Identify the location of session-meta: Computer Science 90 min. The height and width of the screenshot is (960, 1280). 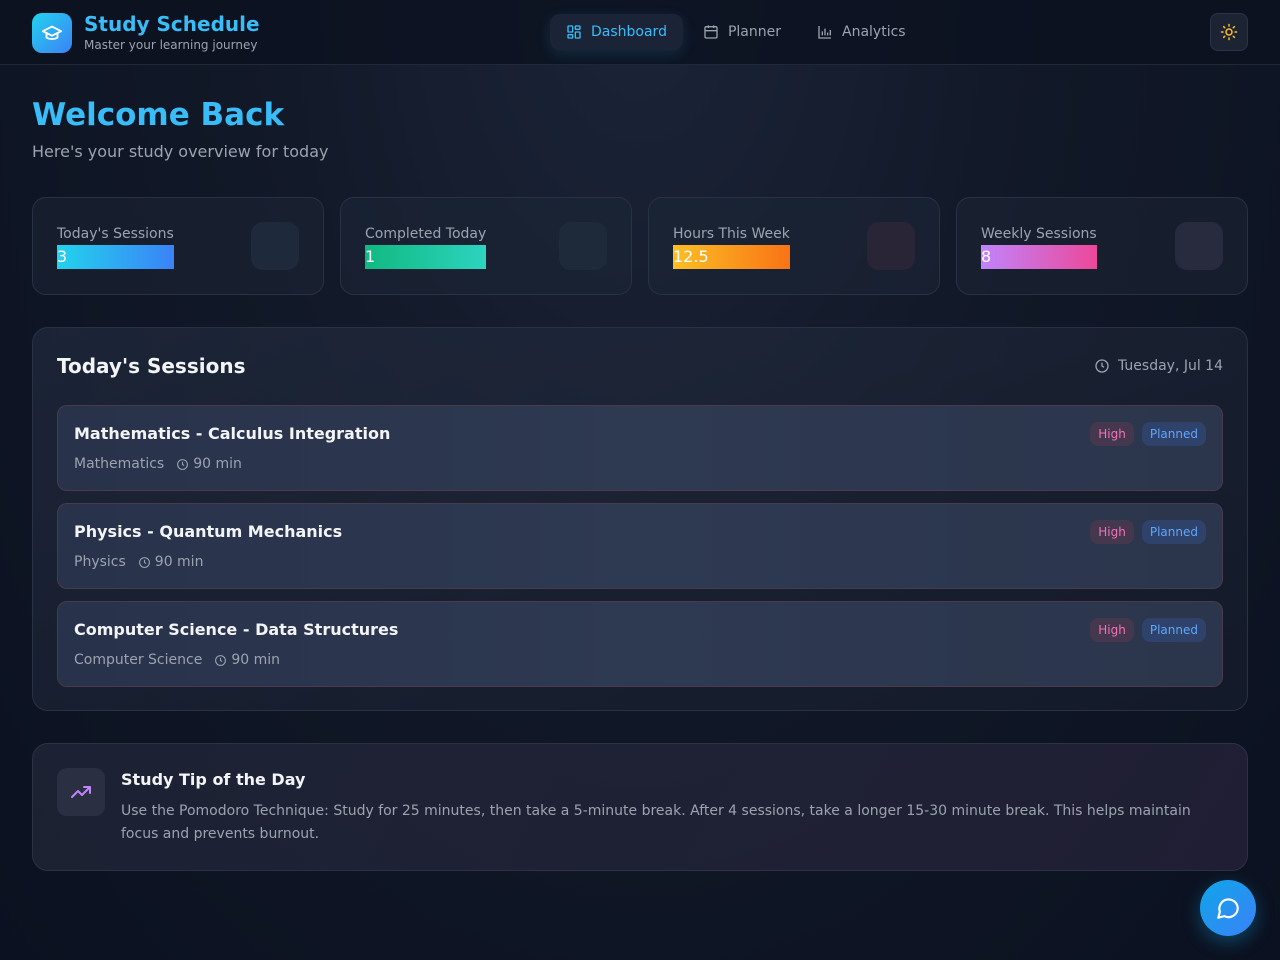
(177, 660).